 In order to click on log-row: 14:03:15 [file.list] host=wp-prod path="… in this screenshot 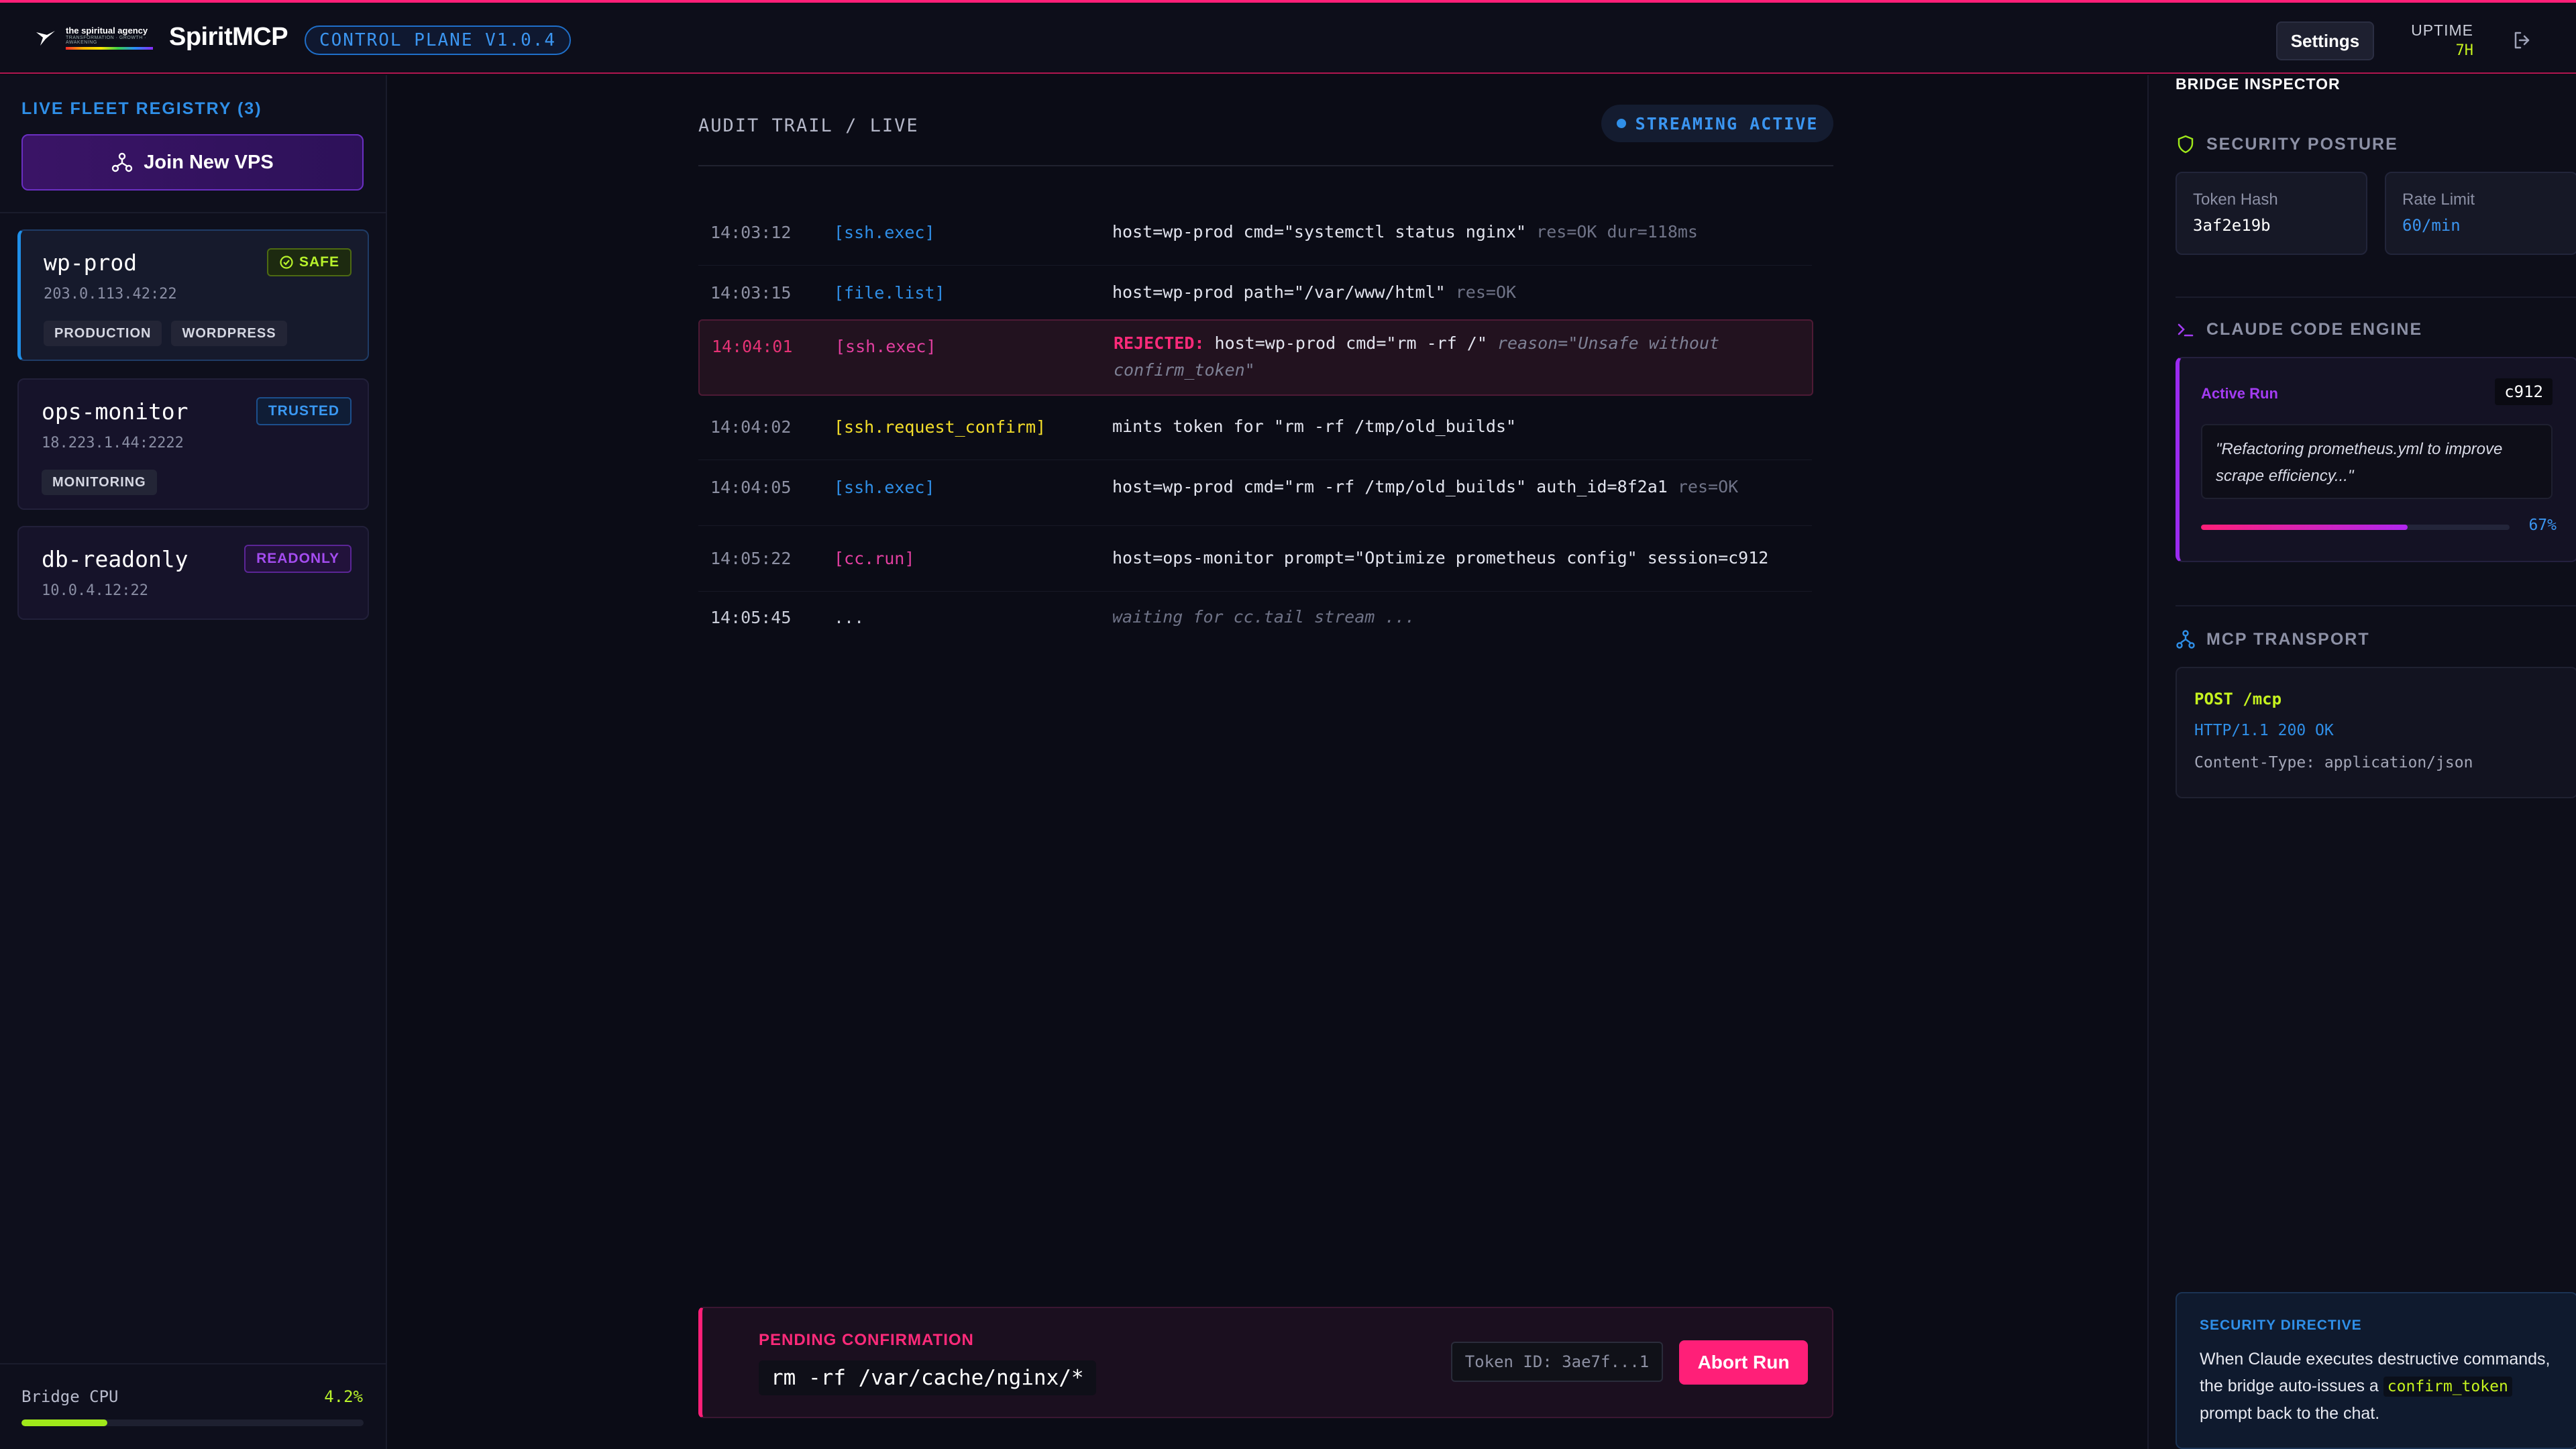, I will do `click(1255, 296)`.